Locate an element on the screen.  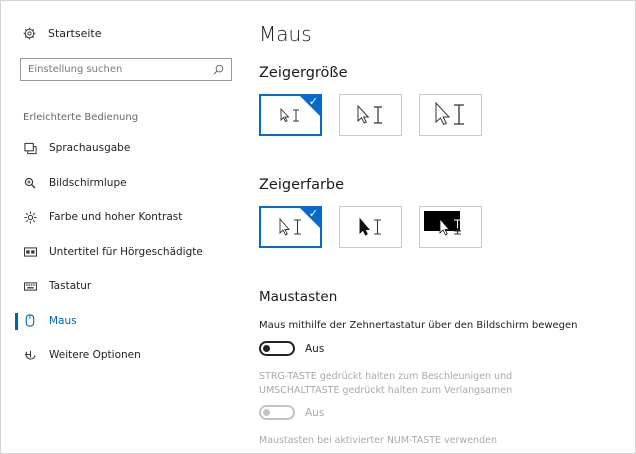
narrator-icon is located at coordinates (30, 148).